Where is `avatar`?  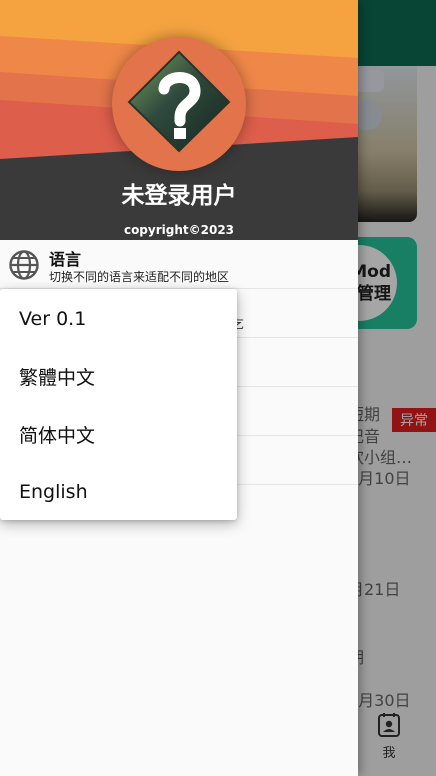 avatar is located at coordinates (179, 104).